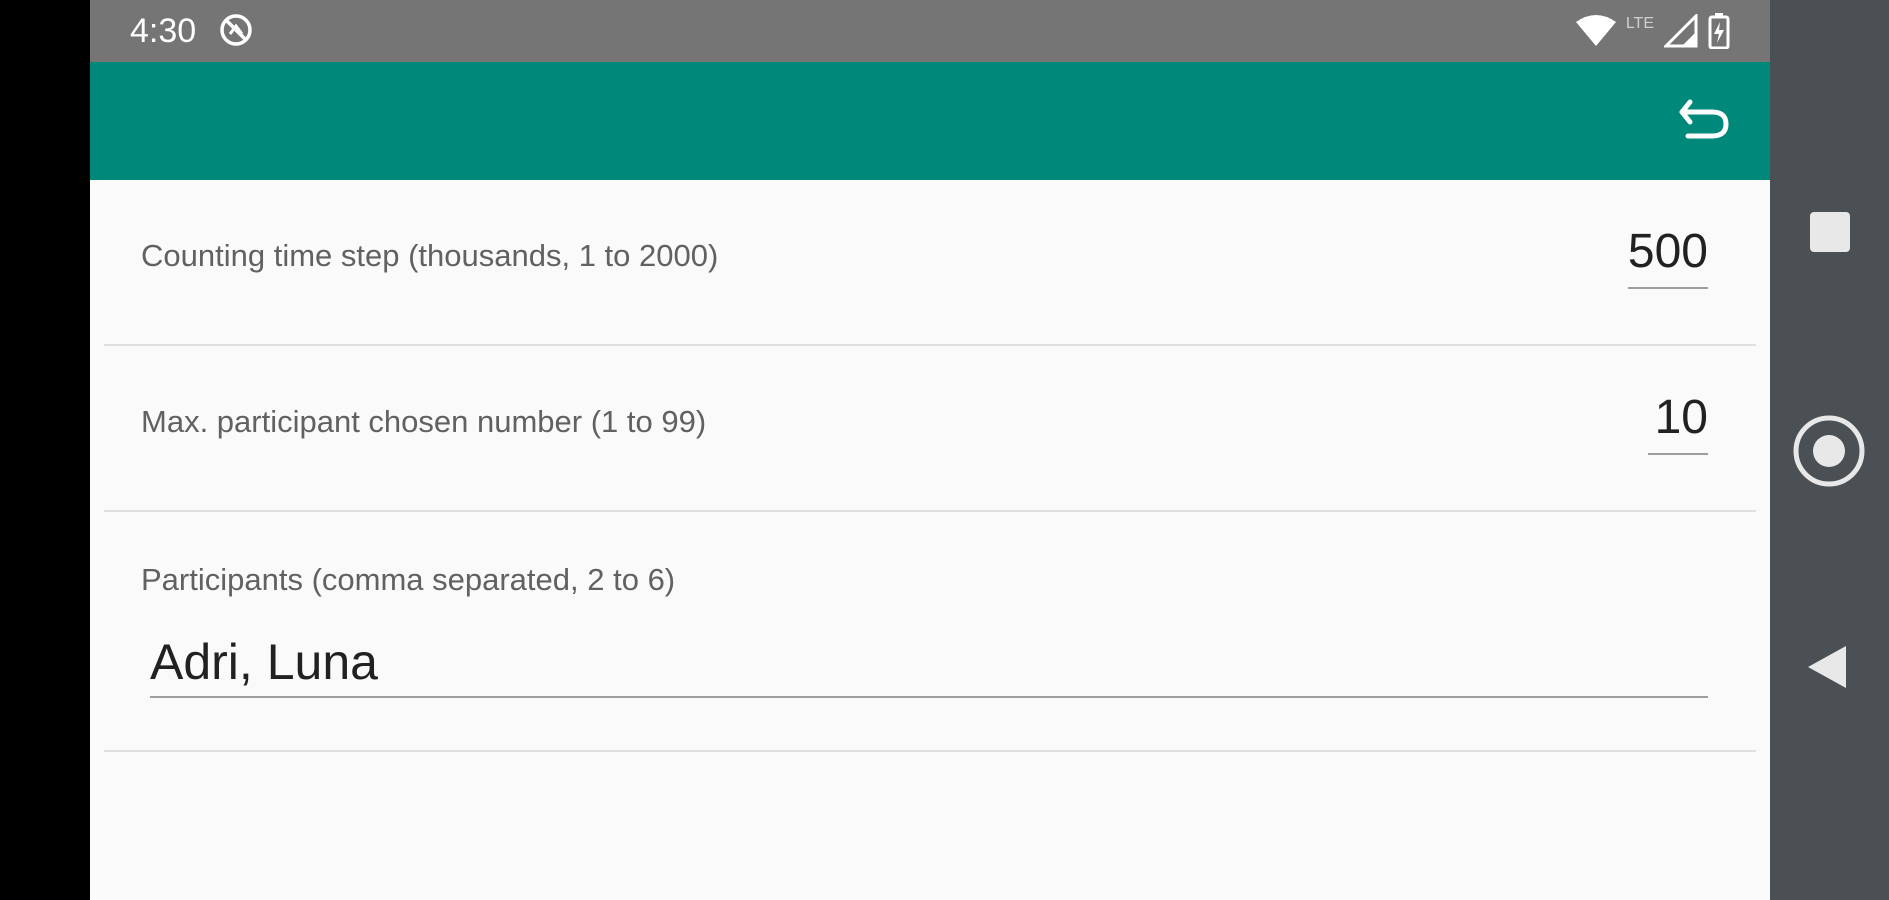 The width and height of the screenshot is (1889, 900). I want to click on recents-square-icon, so click(1830, 232).